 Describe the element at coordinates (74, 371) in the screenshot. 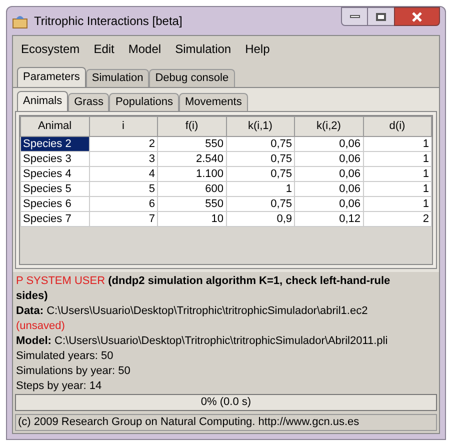

I see `info-line: Simulations by year: 50` at that location.